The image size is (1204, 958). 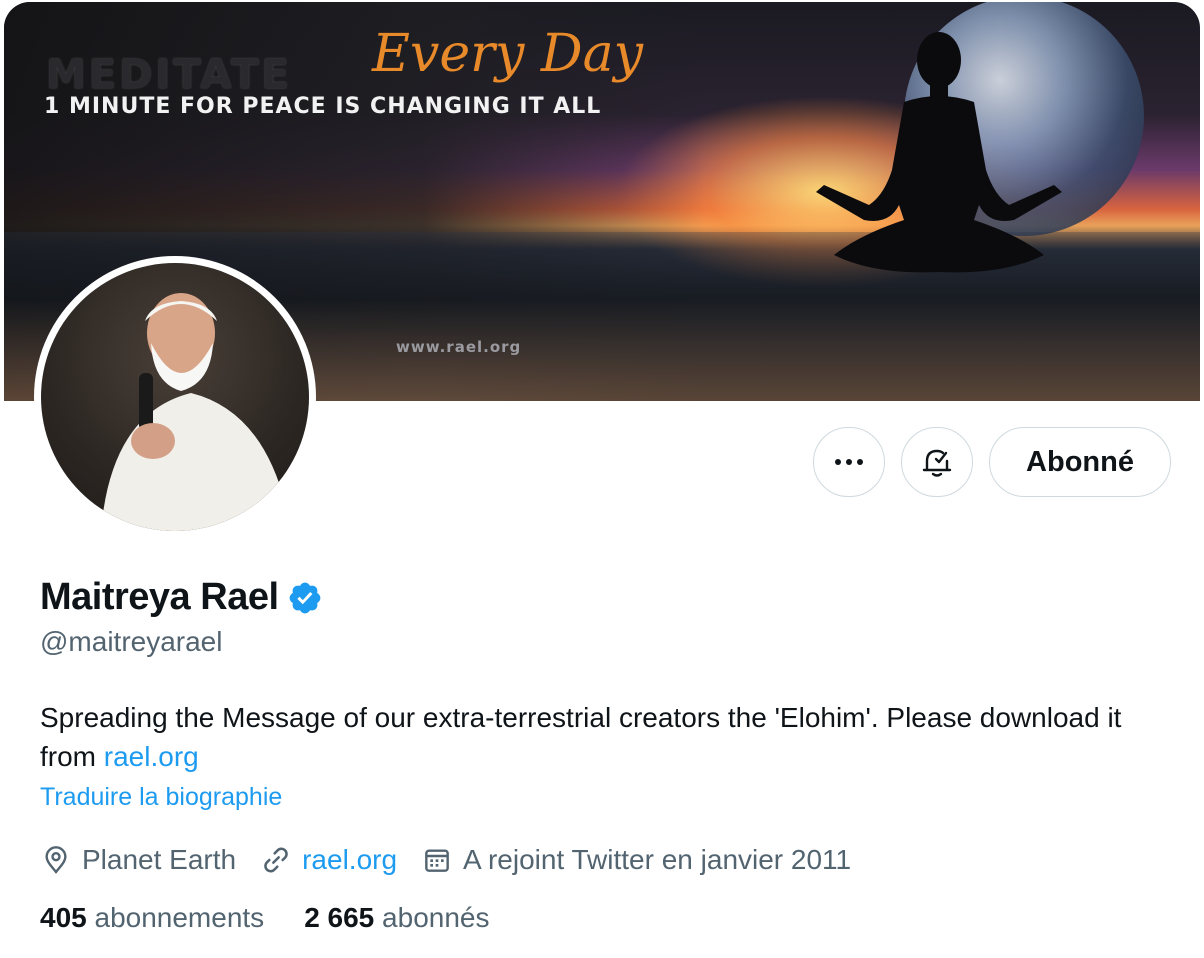 I want to click on avatar, so click(x=175, y=397).